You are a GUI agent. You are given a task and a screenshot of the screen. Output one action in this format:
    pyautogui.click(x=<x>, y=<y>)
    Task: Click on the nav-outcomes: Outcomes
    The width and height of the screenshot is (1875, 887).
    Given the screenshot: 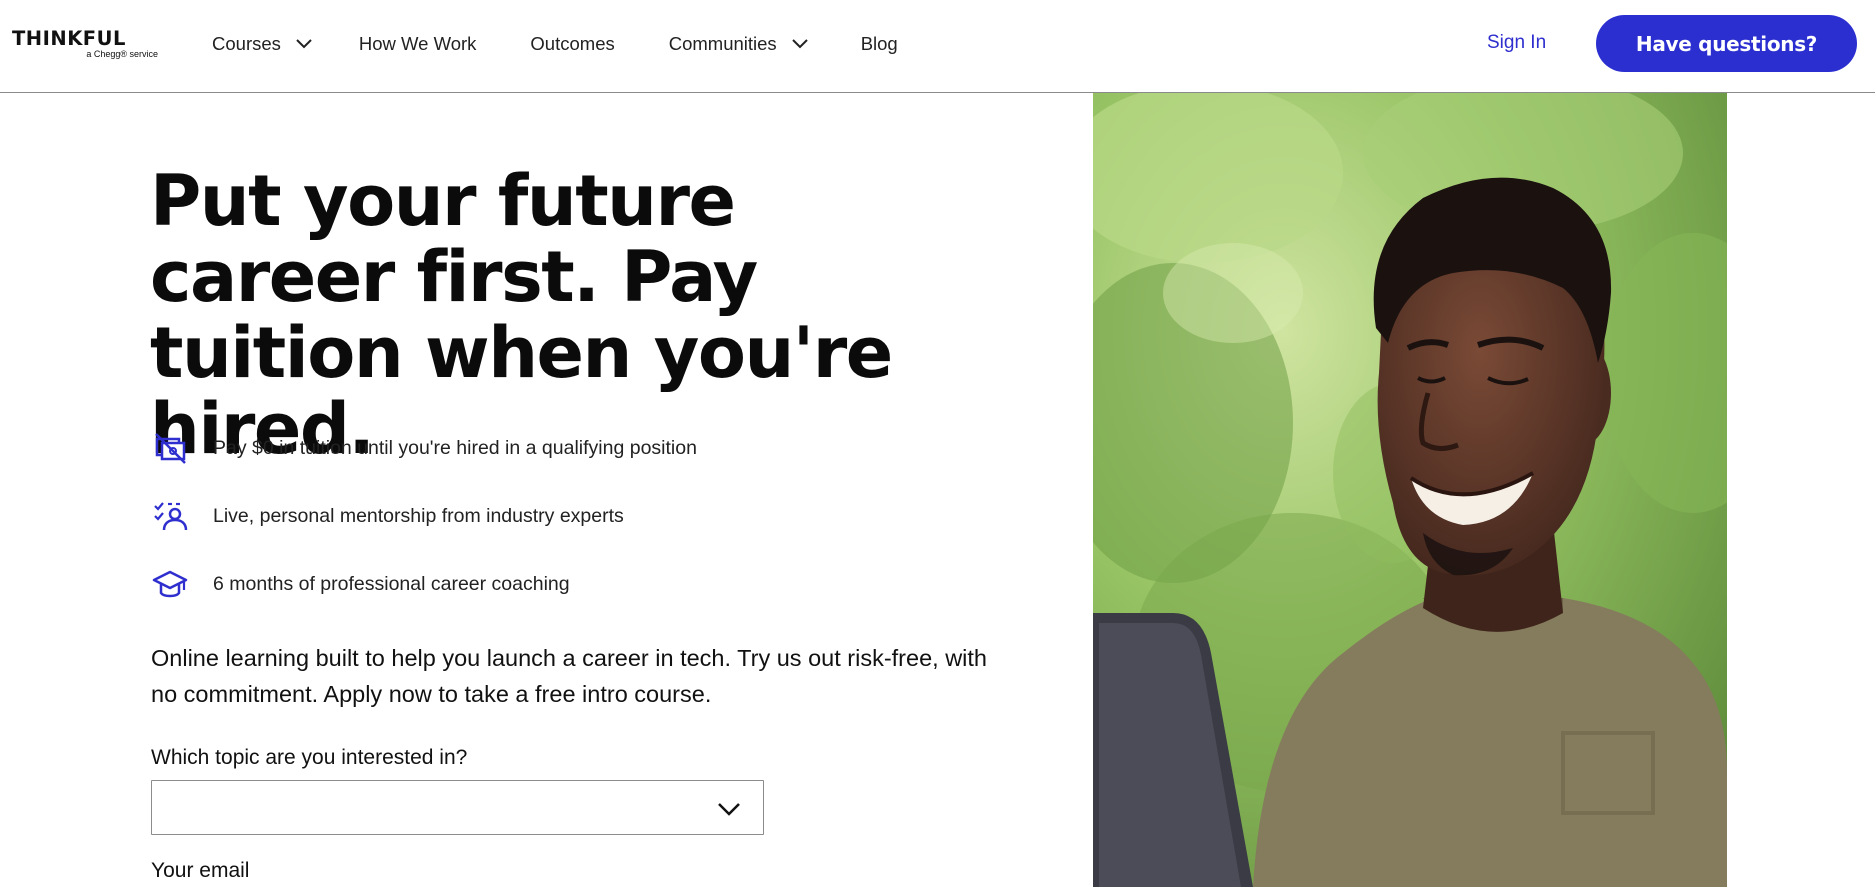 What is the action you would take?
    pyautogui.click(x=572, y=44)
    